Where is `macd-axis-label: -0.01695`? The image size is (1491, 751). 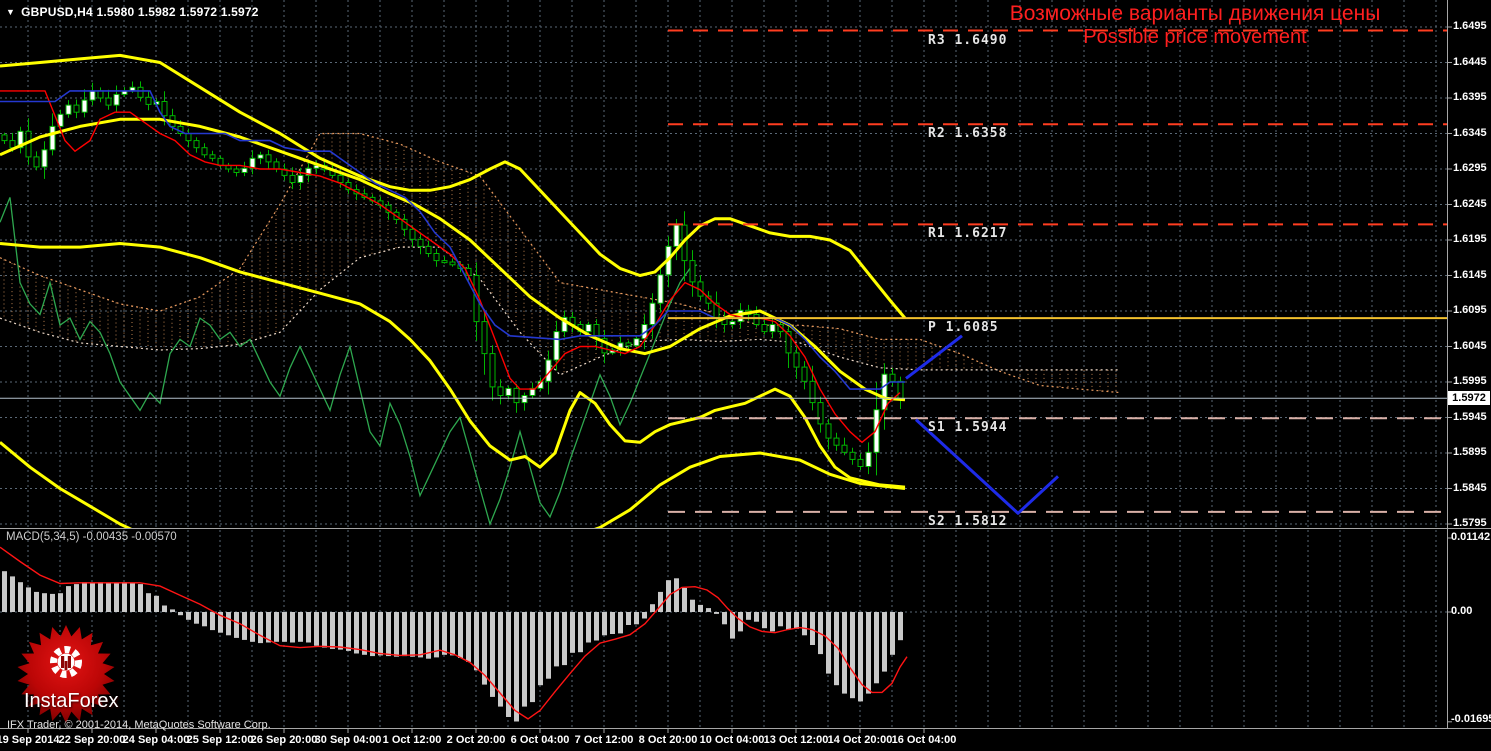
macd-axis-label: -0.01695 is located at coordinates (1471, 719).